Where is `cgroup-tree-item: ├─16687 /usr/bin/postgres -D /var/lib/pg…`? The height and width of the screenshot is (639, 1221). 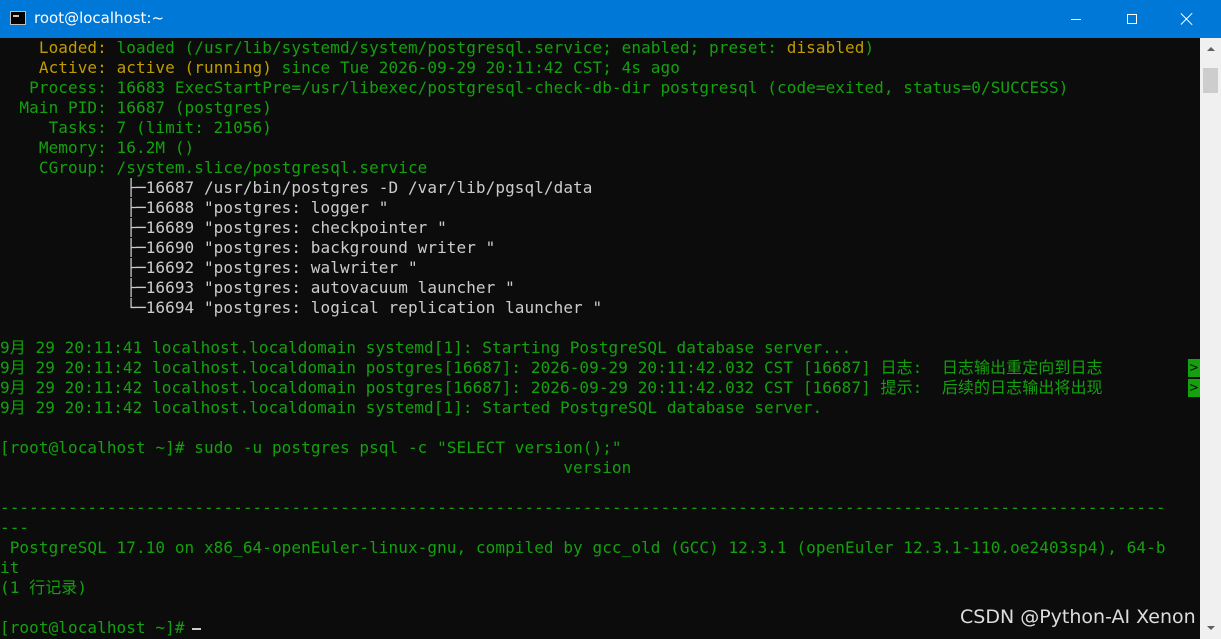
cgroup-tree-item: ├─16687 /usr/bin/postgres -D /var/lib/pg… is located at coordinates (296, 187).